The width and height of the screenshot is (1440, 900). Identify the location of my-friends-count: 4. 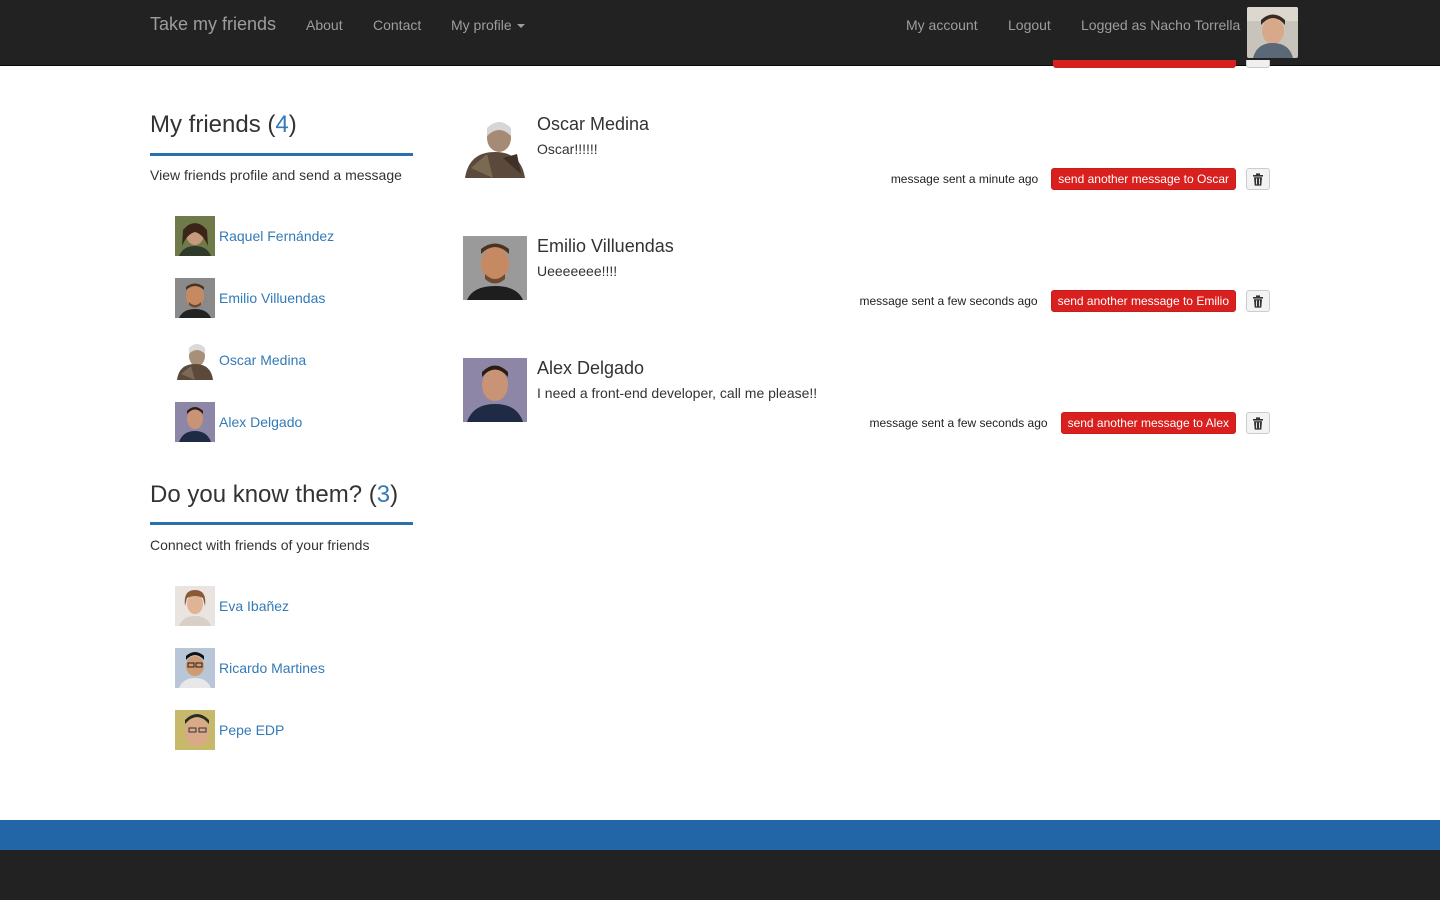
(282, 124).